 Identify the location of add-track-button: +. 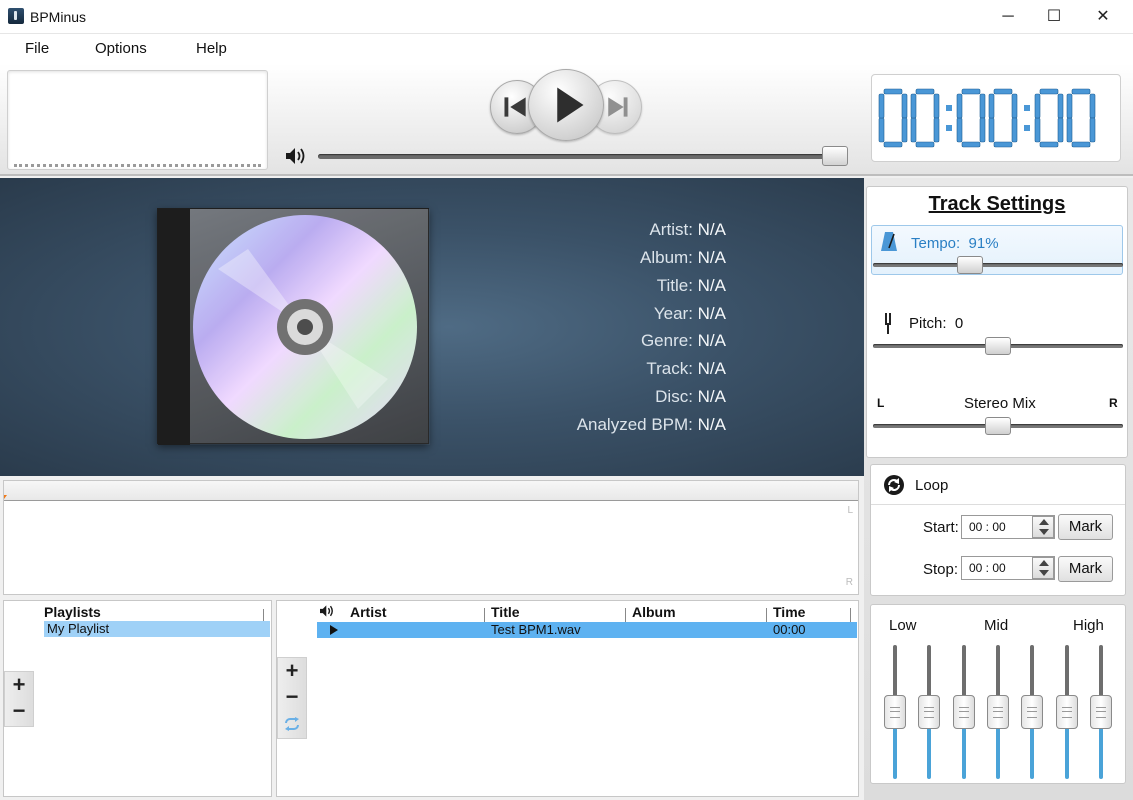
(292, 672).